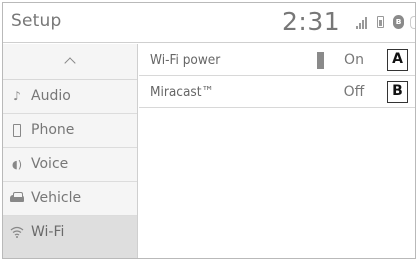 Image resolution: width=420 pixels, height=261 pixels. I want to click on setting-value: On, so click(354, 60).